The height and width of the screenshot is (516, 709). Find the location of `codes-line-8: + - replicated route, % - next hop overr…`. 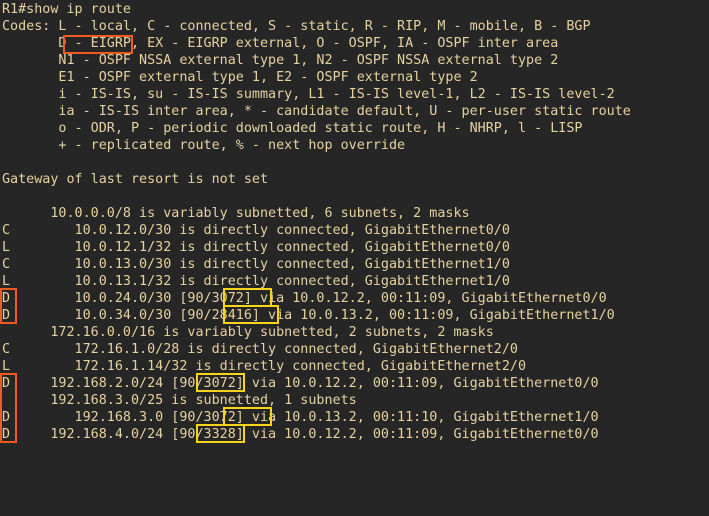

codes-line-8: + - replicated route, % - next hop overr… is located at coordinates (204, 145).